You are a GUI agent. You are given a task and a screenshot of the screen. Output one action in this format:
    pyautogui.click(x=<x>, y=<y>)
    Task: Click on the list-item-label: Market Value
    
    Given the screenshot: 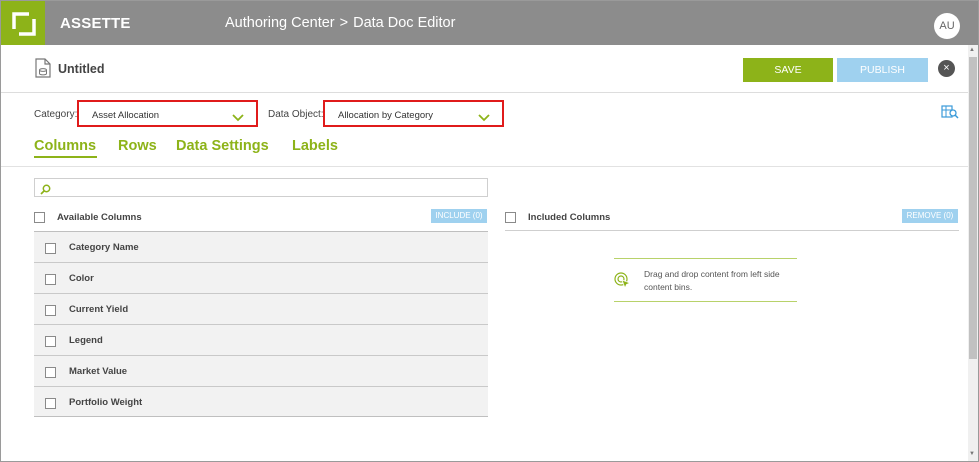 What is the action you would take?
    pyautogui.click(x=98, y=371)
    